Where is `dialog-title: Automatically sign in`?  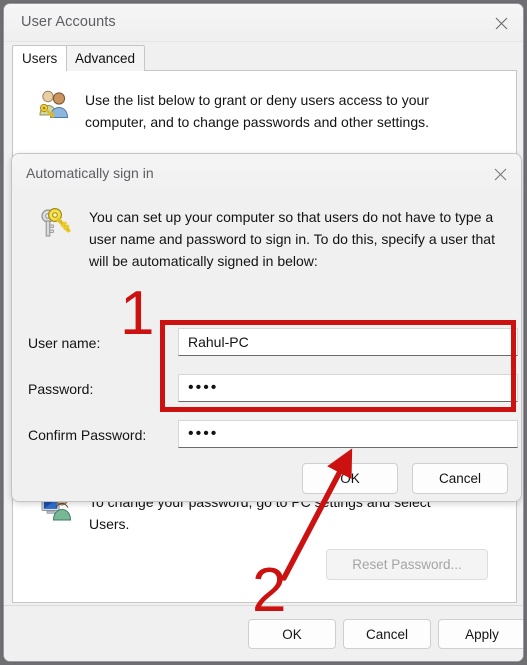
dialog-title: Automatically sign in is located at coordinates (90, 173).